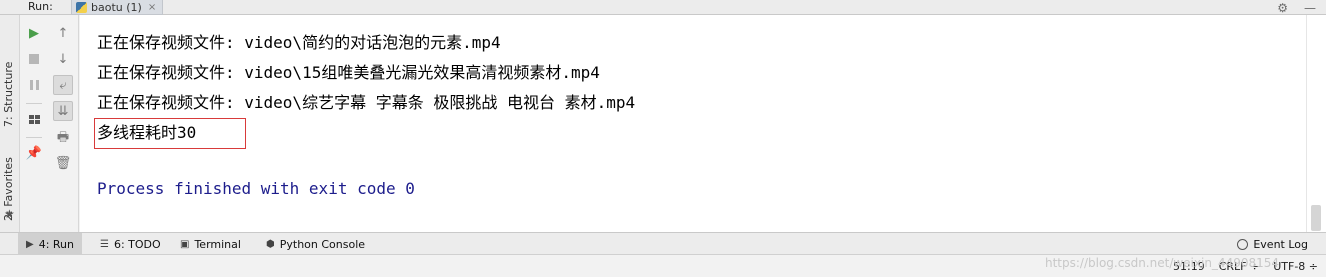  What do you see at coordinates (185, 244) in the screenshot?
I see `terminal-icon: ▣` at bounding box center [185, 244].